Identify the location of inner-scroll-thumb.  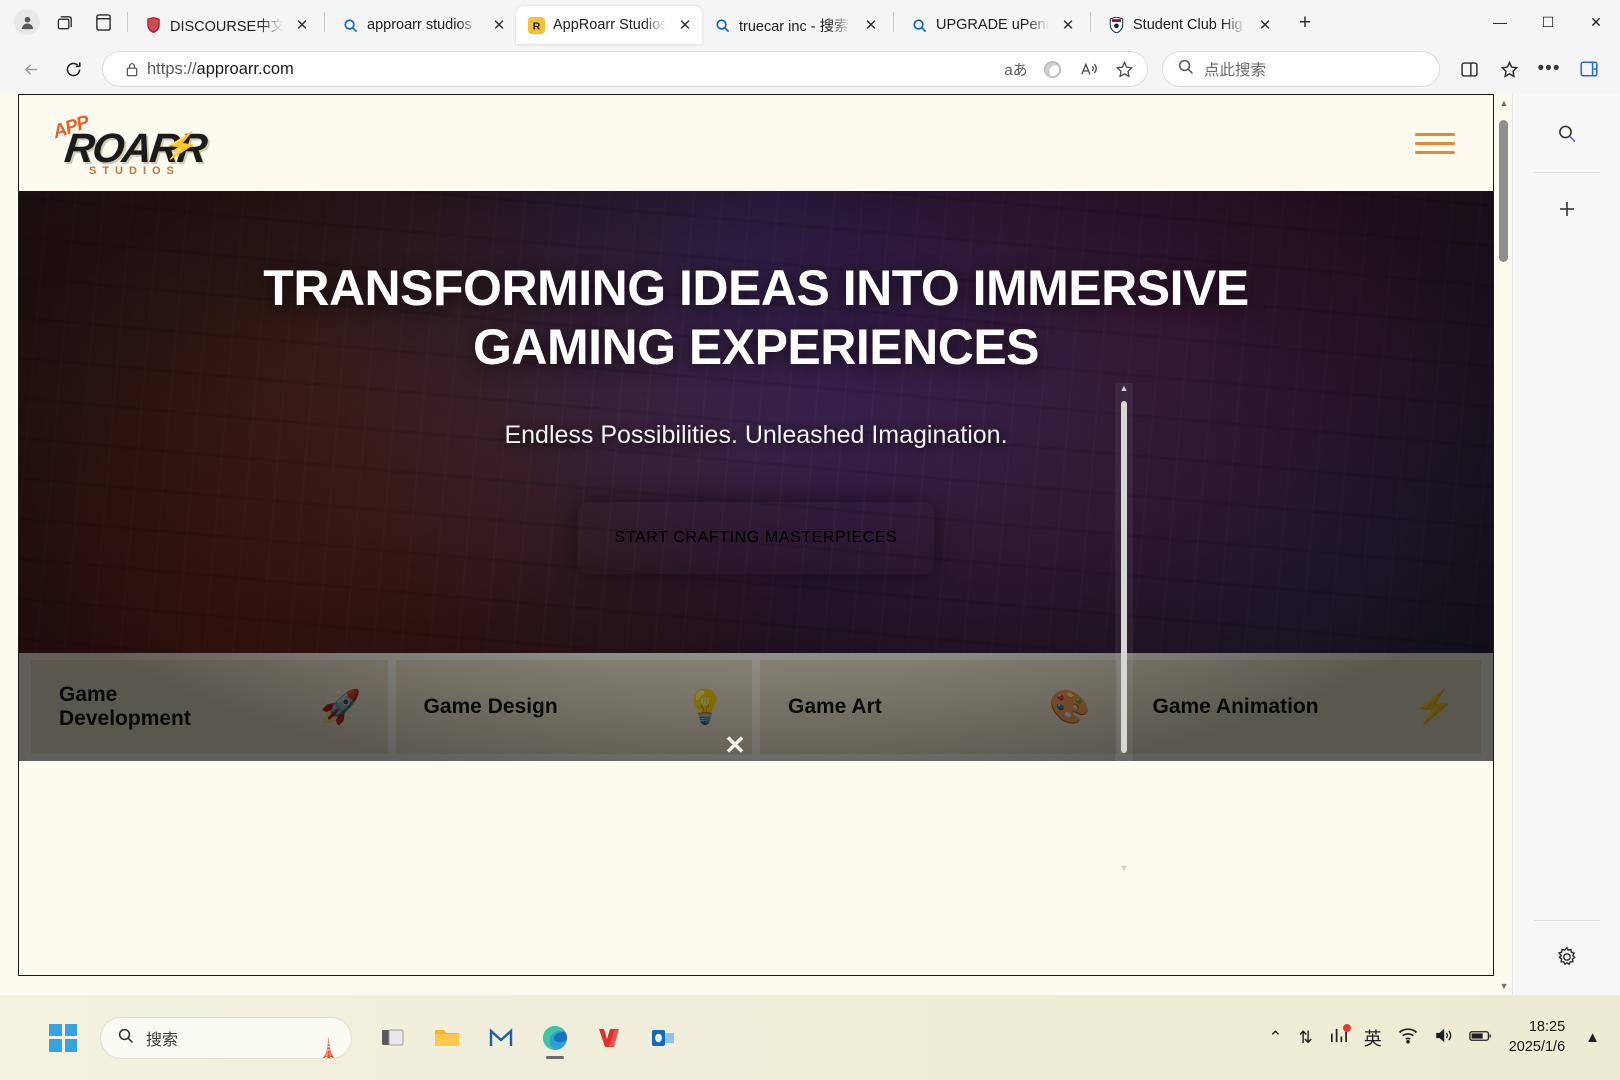
(1124, 577).